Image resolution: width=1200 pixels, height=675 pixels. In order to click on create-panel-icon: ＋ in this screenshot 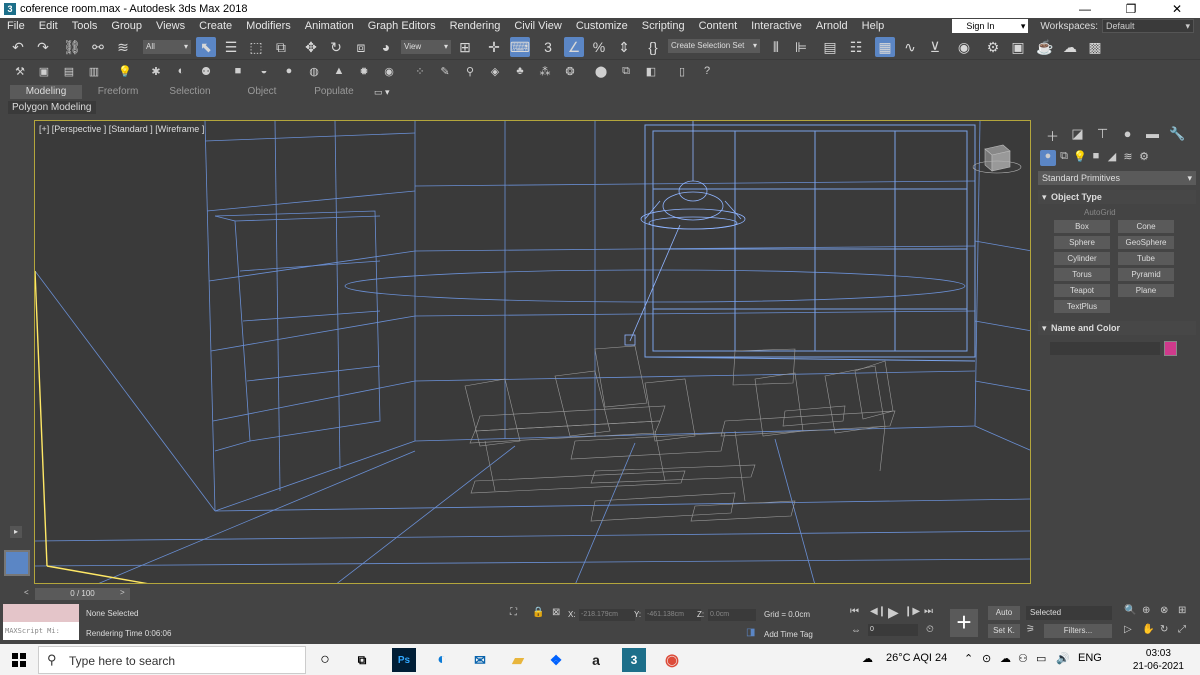, I will do `click(1052, 135)`.